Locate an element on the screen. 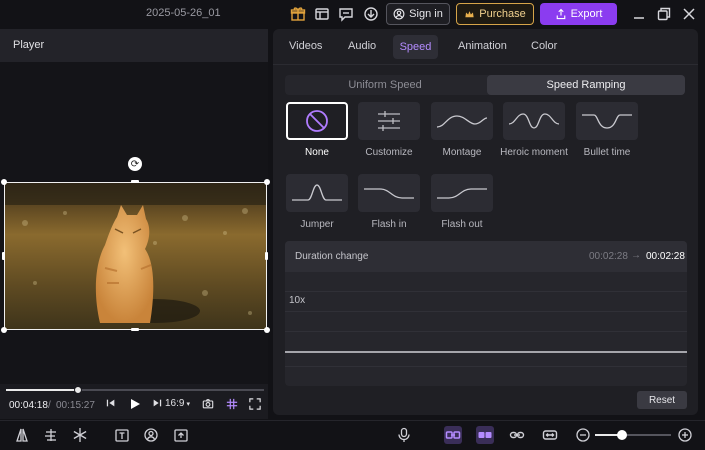 The height and width of the screenshot is (450, 705). chain-icon is located at coordinates (517, 435).